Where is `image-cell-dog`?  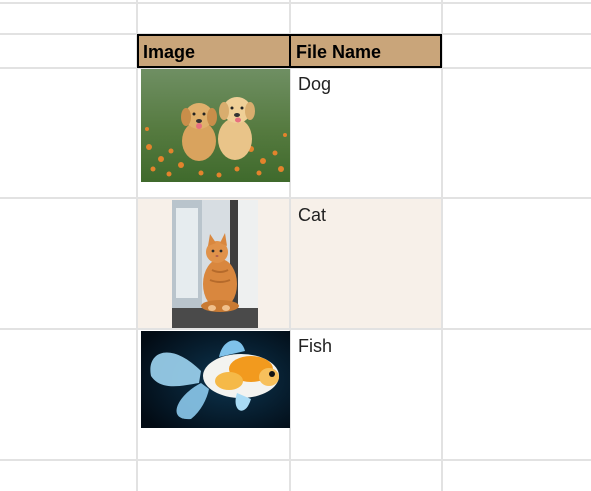 image-cell-dog is located at coordinates (215, 125).